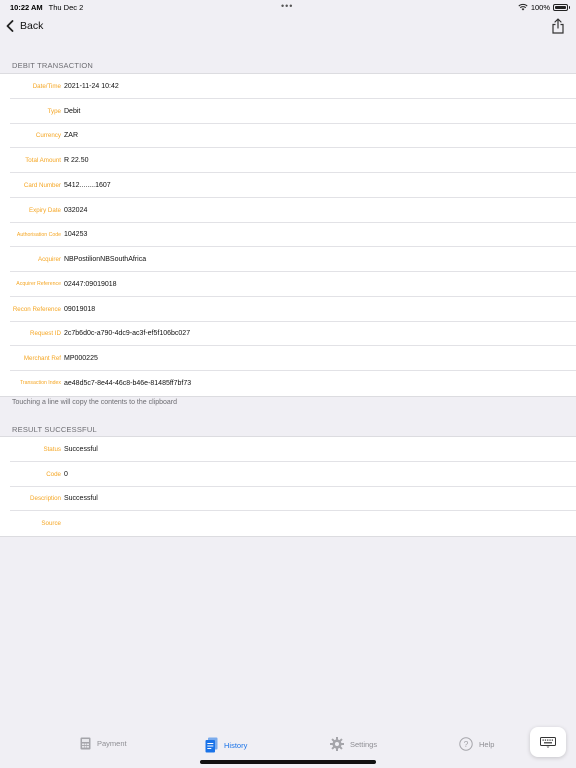 The height and width of the screenshot is (768, 576). Describe the element at coordinates (127, 334) in the screenshot. I see `row-value: 2c7b6d0c-a790-4dc9-ac3f-ef5f106bc027` at that location.